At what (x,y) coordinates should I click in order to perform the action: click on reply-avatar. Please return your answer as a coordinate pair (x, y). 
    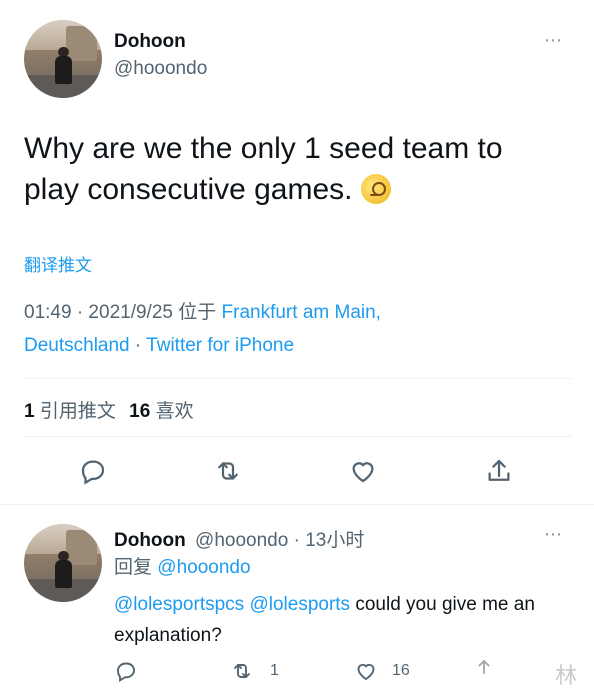
    Looking at the image, I should click on (63, 563).